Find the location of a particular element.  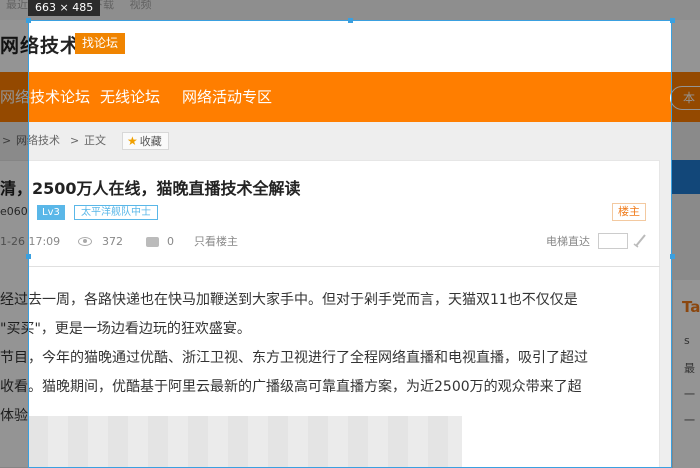

comment-icon is located at coordinates (152, 242).